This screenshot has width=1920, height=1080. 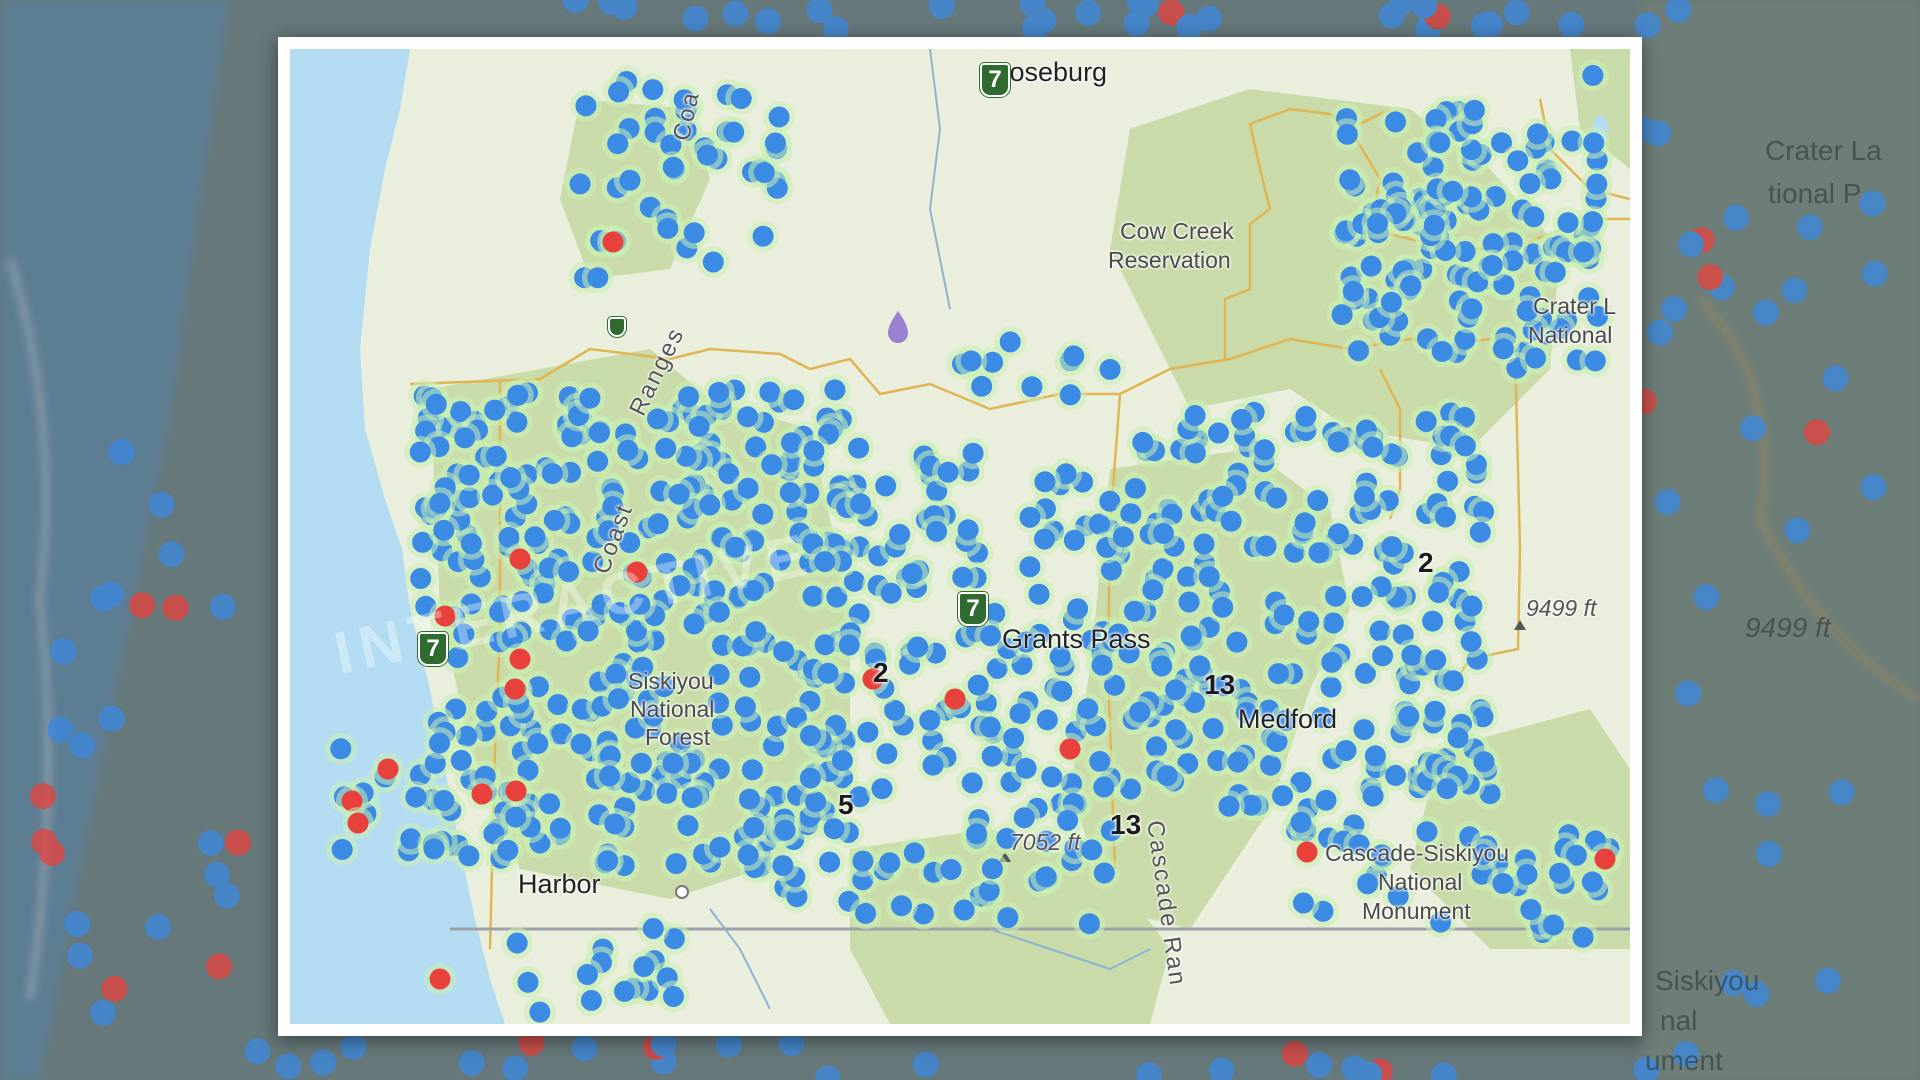 What do you see at coordinates (846, 805) in the screenshot?
I see `cluster-count-badge: 5` at bounding box center [846, 805].